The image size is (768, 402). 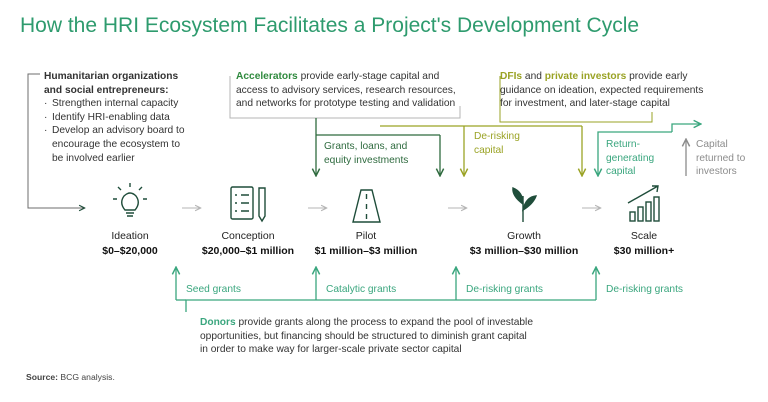 What do you see at coordinates (218, 322) in the screenshot?
I see `donors-name: Donors` at bounding box center [218, 322].